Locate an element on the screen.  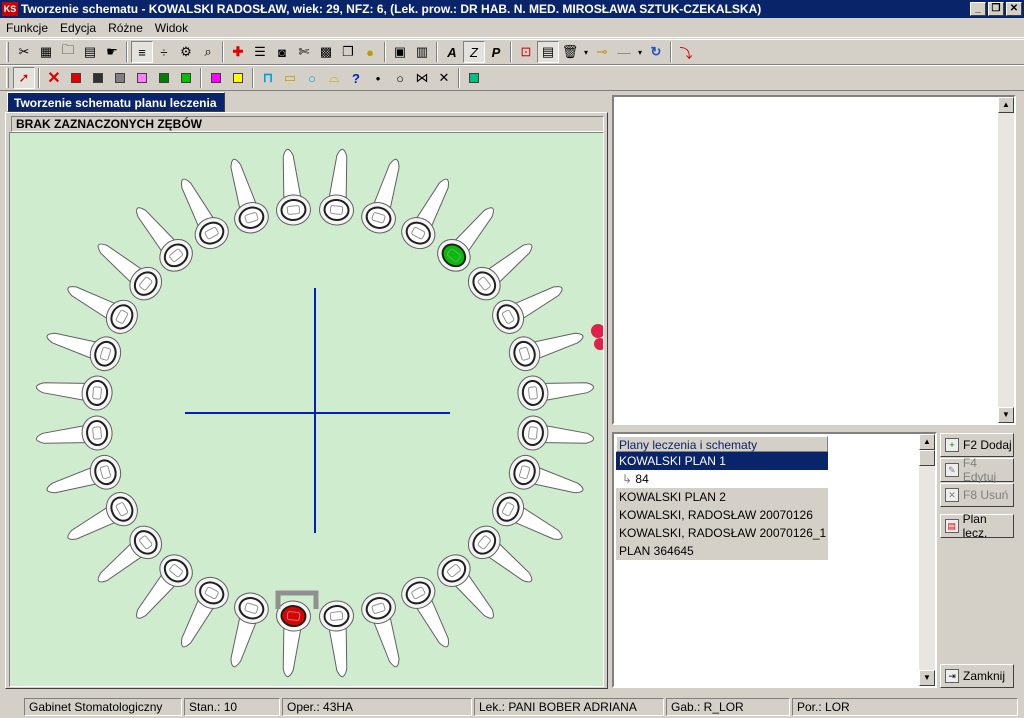
plans-scrollbar: ▲ ▼ is located at coordinates (927, 560).